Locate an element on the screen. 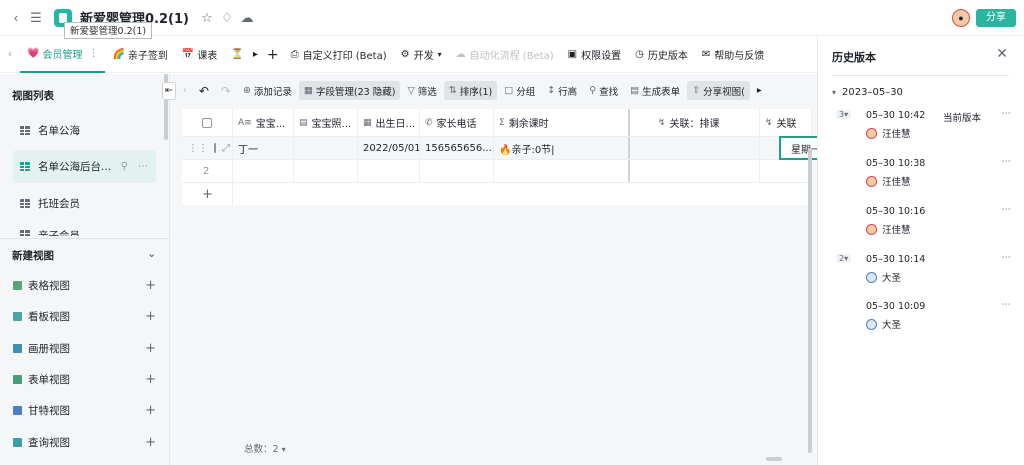 The width and height of the screenshot is (1024, 465). table-row: ⋮⋮ ⤢ 丁一 2022/05/01 156565656... 🔥亲子:0节| is located at coordinates (497, 148).